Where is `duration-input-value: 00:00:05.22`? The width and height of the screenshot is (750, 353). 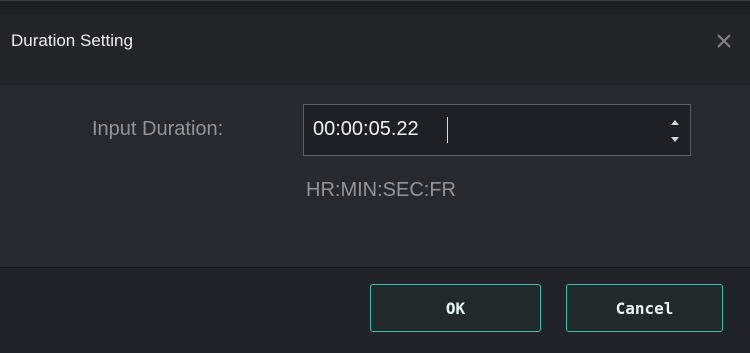 duration-input-value: 00:00:05.22 is located at coordinates (366, 129).